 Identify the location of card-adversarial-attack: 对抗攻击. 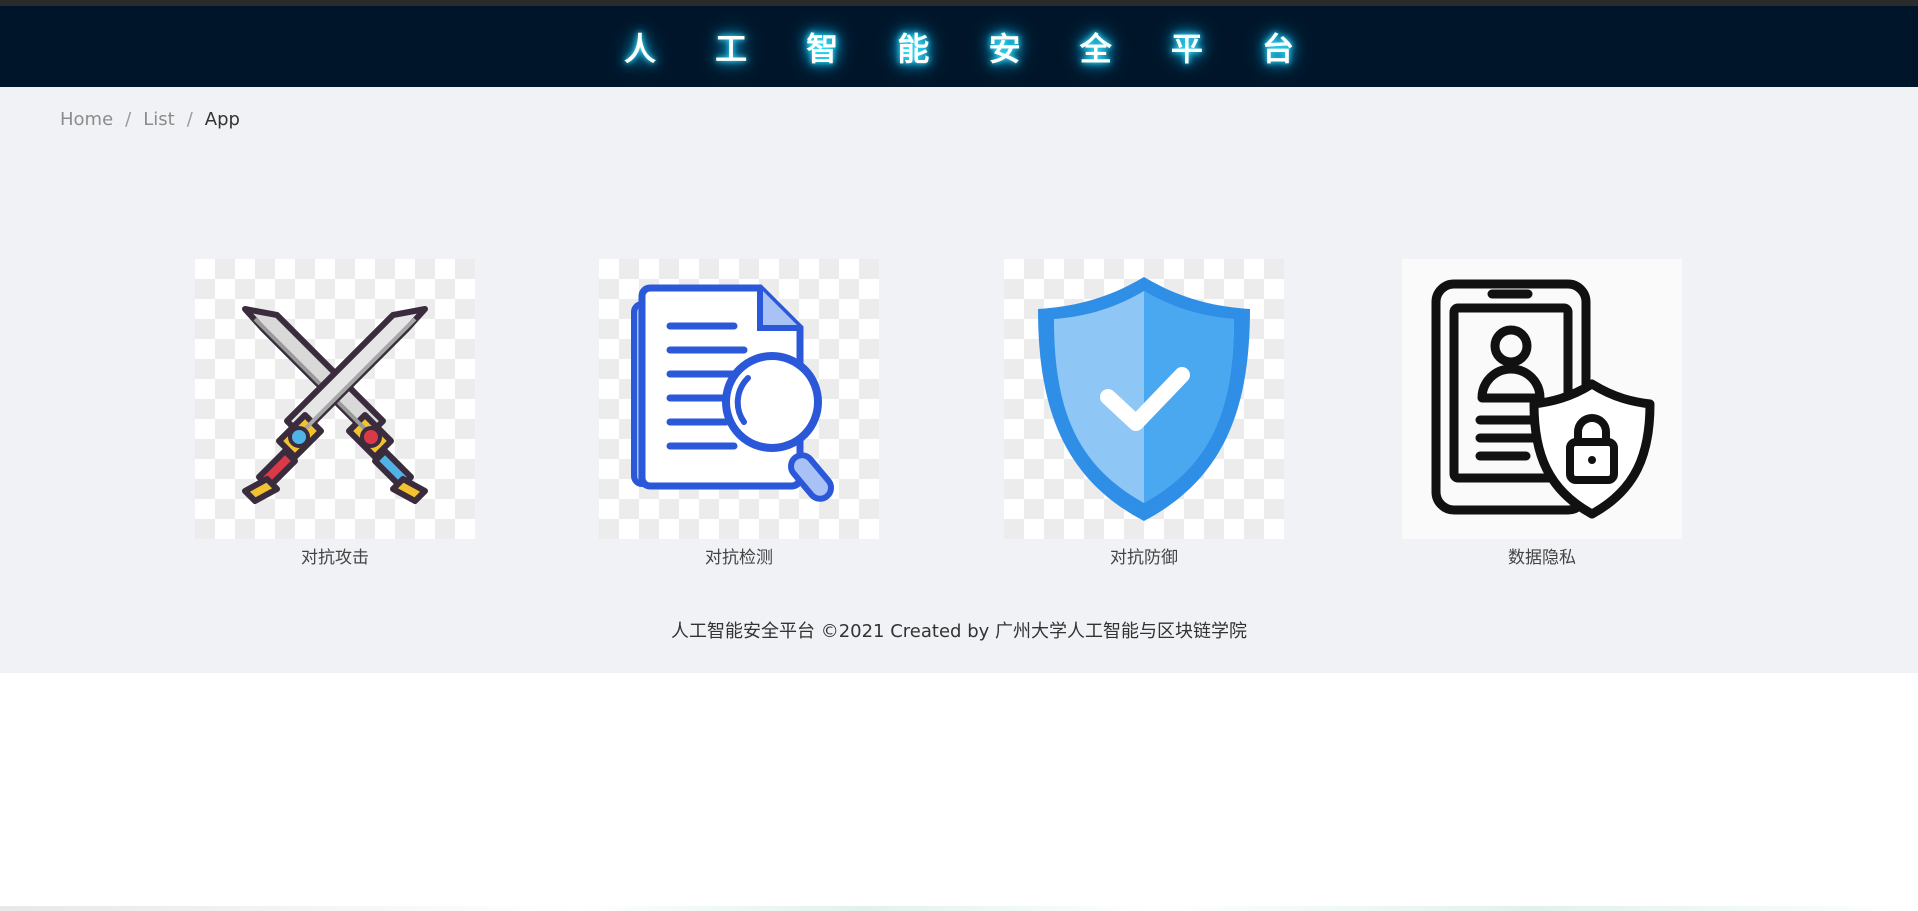
(335, 413).